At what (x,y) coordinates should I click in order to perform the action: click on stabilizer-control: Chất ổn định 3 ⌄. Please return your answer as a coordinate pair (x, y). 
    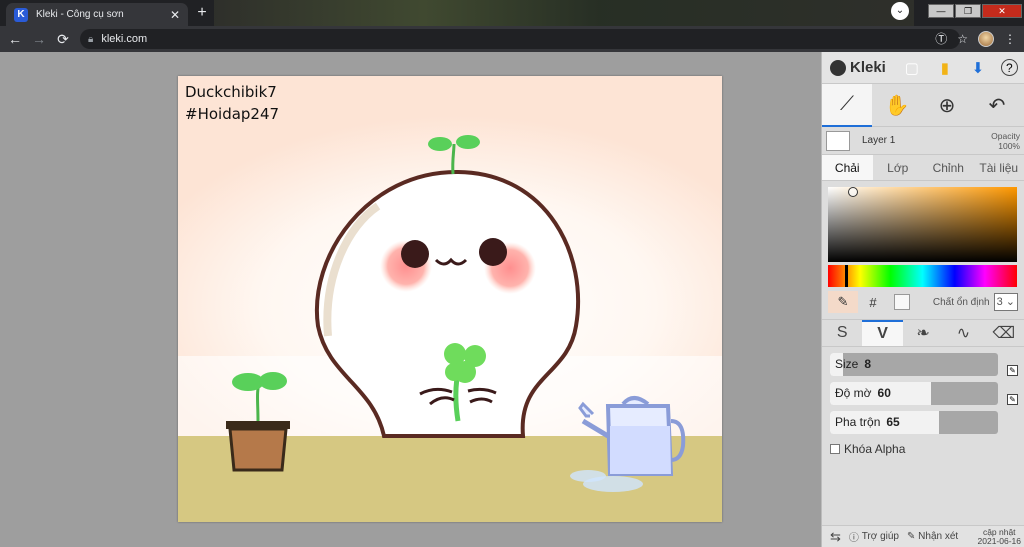
    Looking at the image, I should click on (975, 302).